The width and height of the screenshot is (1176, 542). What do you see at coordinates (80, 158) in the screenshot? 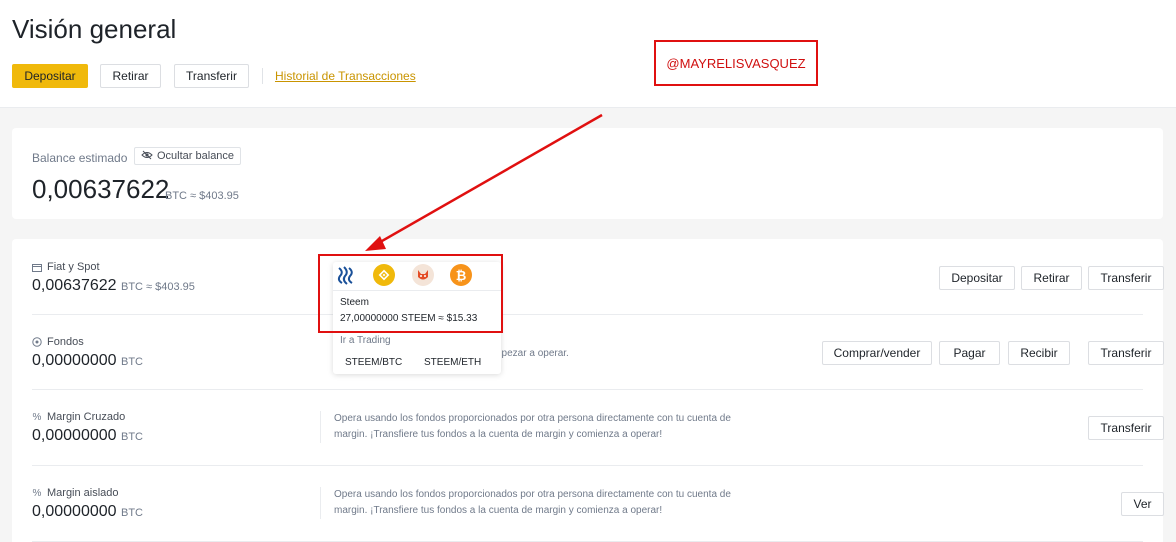
I see `balance-label: Balance estimado` at bounding box center [80, 158].